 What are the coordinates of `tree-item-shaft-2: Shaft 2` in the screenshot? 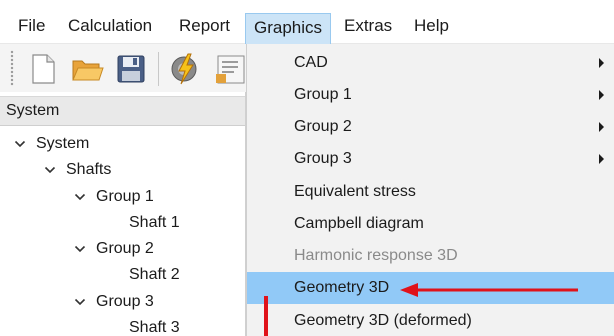 It's located at (154, 275).